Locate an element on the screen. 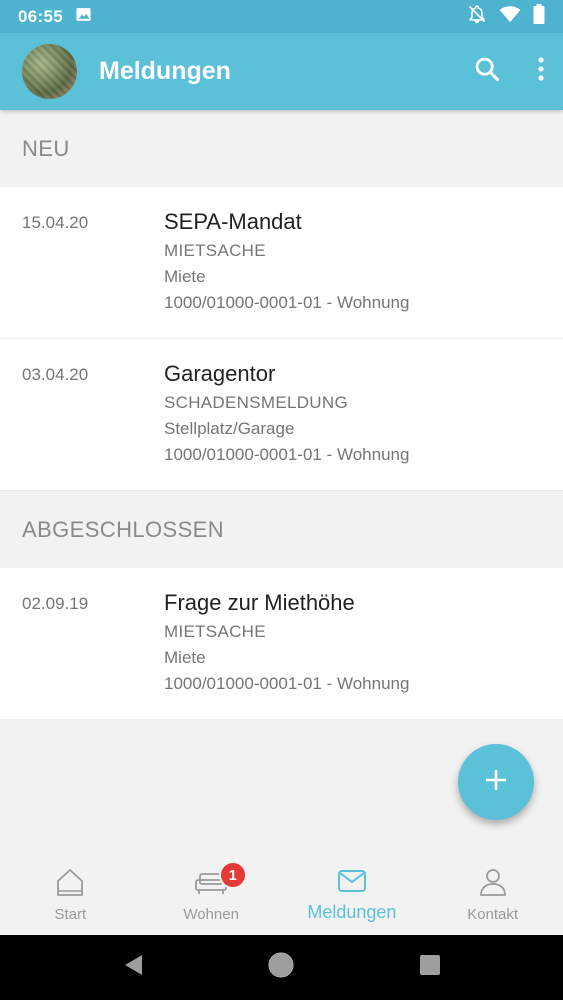  home-circle-icon is located at coordinates (281, 967).